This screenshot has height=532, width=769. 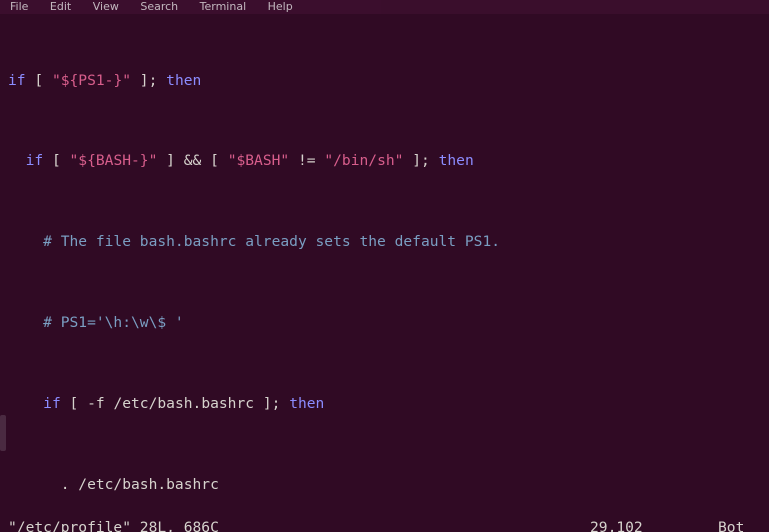 I want to click on code-line-comment: # PS1='\h:\w\$ ', so click(x=96, y=322).